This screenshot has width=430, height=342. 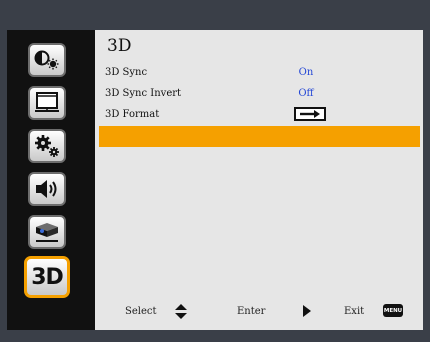 I want to click on display-screen-icon, so click(x=47, y=102).